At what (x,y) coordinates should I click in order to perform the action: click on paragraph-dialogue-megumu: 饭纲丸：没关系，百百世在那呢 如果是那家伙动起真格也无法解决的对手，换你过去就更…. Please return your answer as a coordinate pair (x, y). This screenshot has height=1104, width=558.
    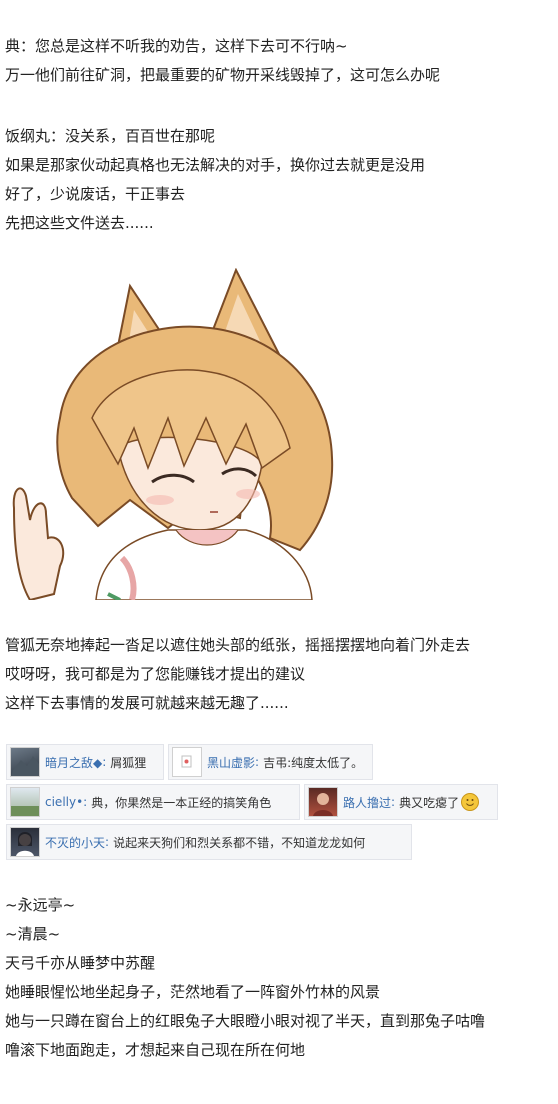
    Looking at the image, I should click on (215, 180).